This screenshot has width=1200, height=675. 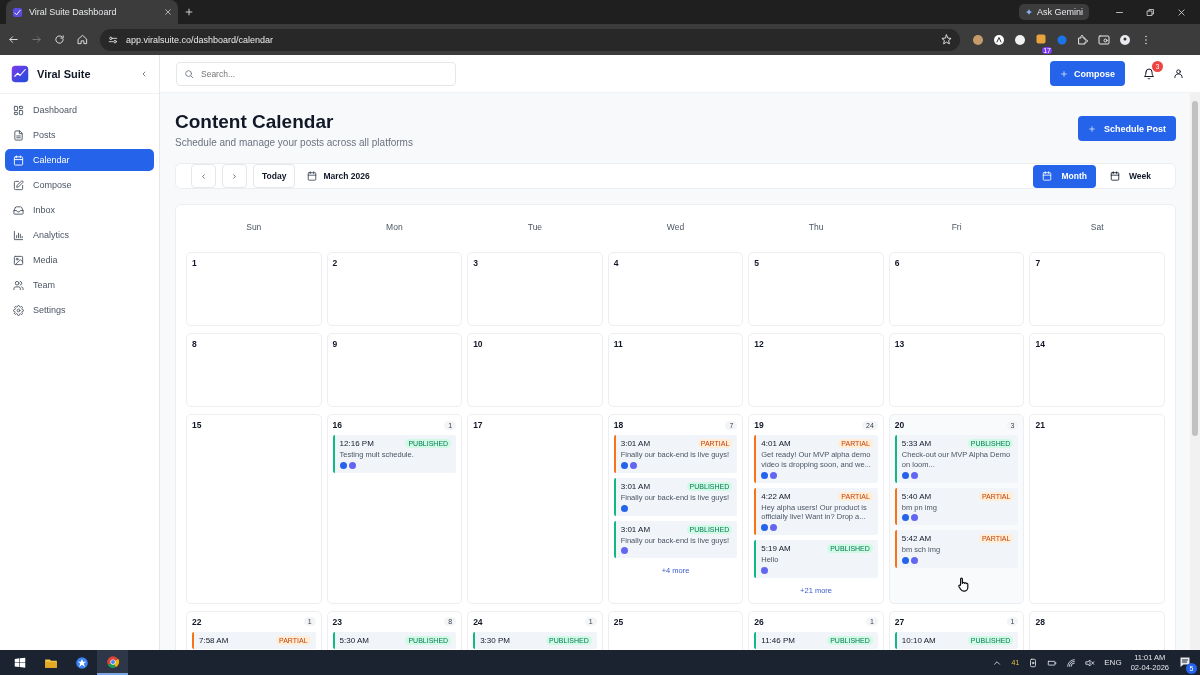 What do you see at coordinates (1064, 176) in the screenshot?
I see `view-tab: Month` at bounding box center [1064, 176].